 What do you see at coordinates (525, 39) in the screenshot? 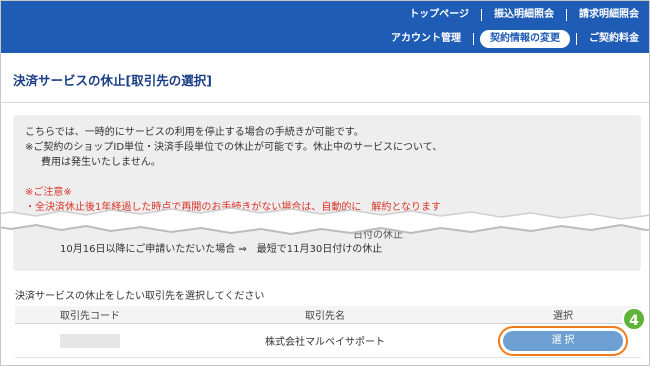
I see `nav-contract-change-active: 契約情報の変更` at bounding box center [525, 39].